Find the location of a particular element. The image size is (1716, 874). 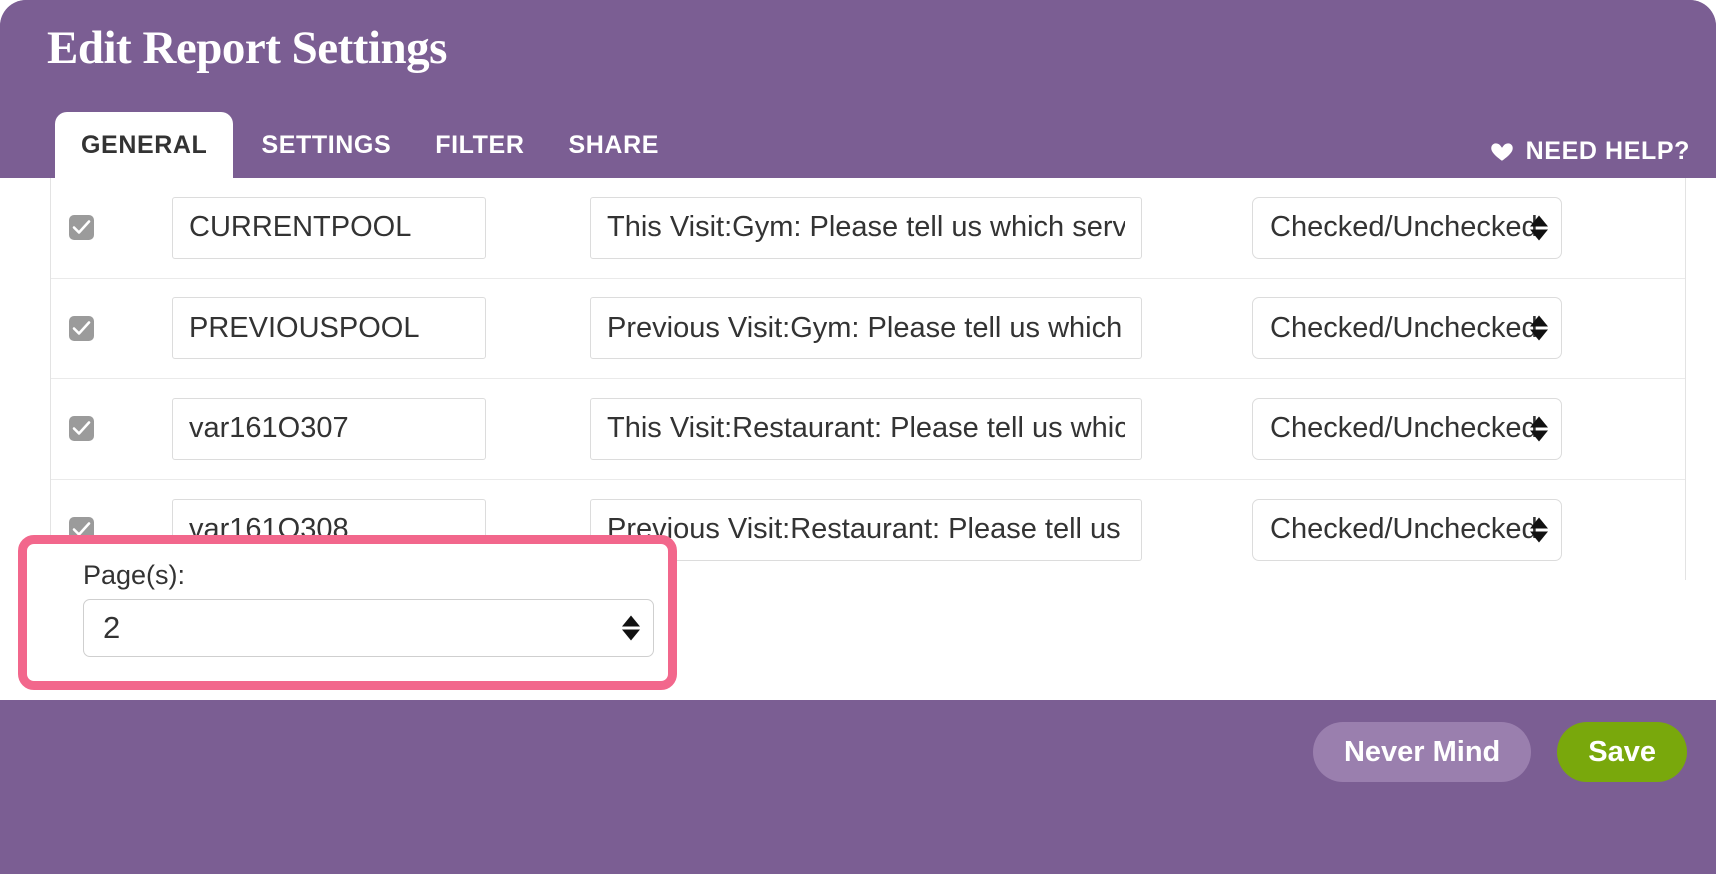

tab-share: SHARE is located at coordinates (613, 145).